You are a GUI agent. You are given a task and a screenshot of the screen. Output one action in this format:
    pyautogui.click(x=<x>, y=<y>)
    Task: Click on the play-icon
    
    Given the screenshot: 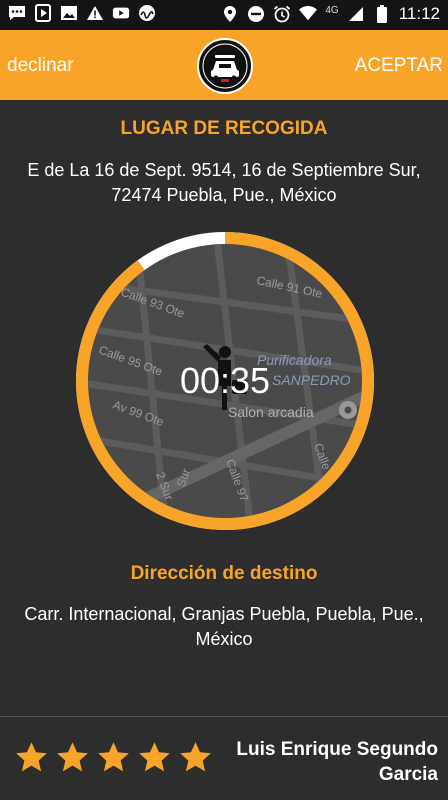 What is the action you would take?
    pyautogui.click(x=43, y=13)
    